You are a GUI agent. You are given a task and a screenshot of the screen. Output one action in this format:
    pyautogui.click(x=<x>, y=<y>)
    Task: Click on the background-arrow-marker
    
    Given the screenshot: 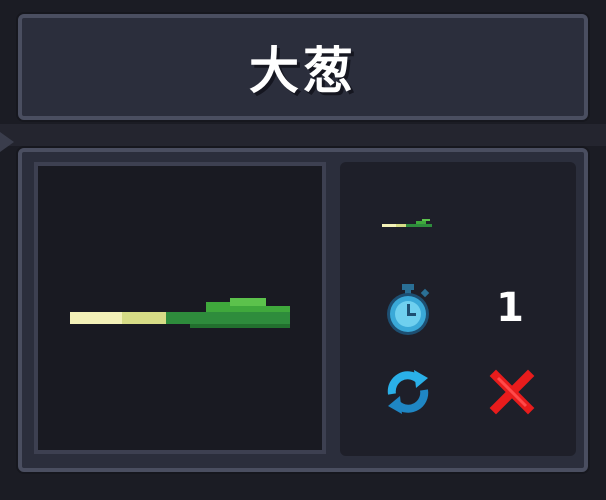 What is the action you would take?
    pyautogui.click(x=7, y=142)
    